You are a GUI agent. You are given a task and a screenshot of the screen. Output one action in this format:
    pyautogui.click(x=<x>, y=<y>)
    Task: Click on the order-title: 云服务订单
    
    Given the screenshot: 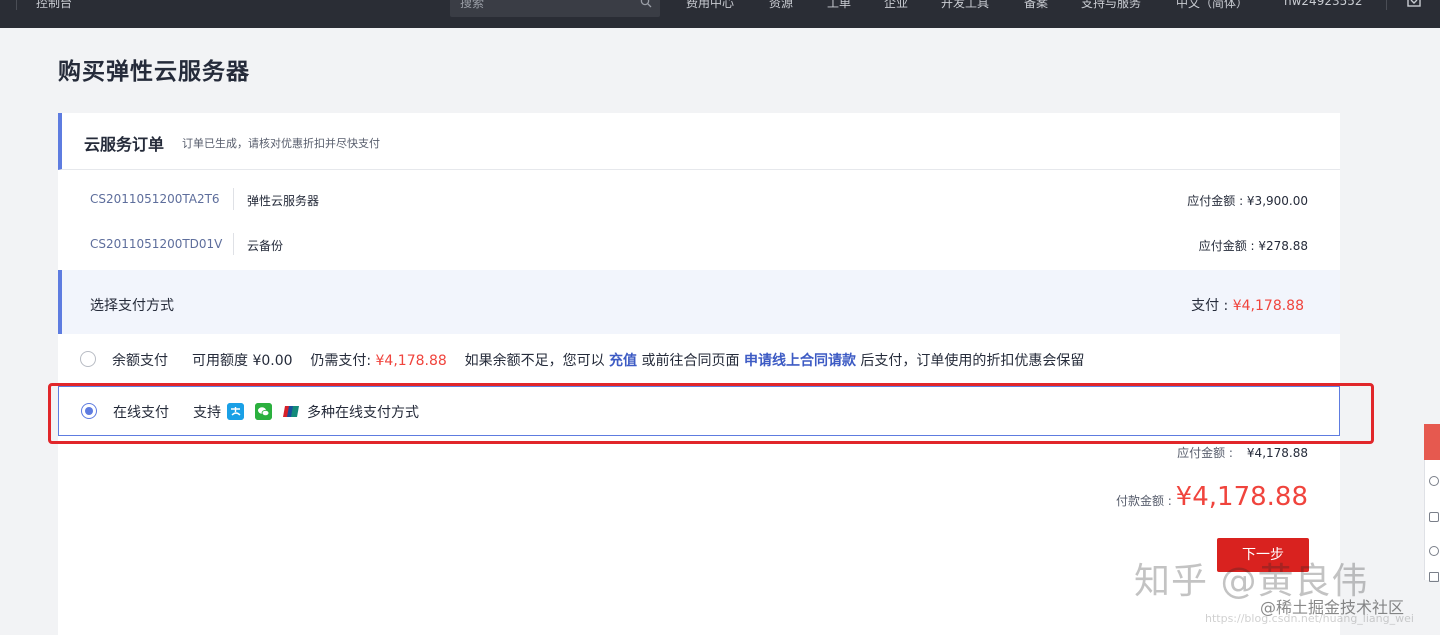 What is the action you would take?
    pyautogui.click(x=124, y=144)
    